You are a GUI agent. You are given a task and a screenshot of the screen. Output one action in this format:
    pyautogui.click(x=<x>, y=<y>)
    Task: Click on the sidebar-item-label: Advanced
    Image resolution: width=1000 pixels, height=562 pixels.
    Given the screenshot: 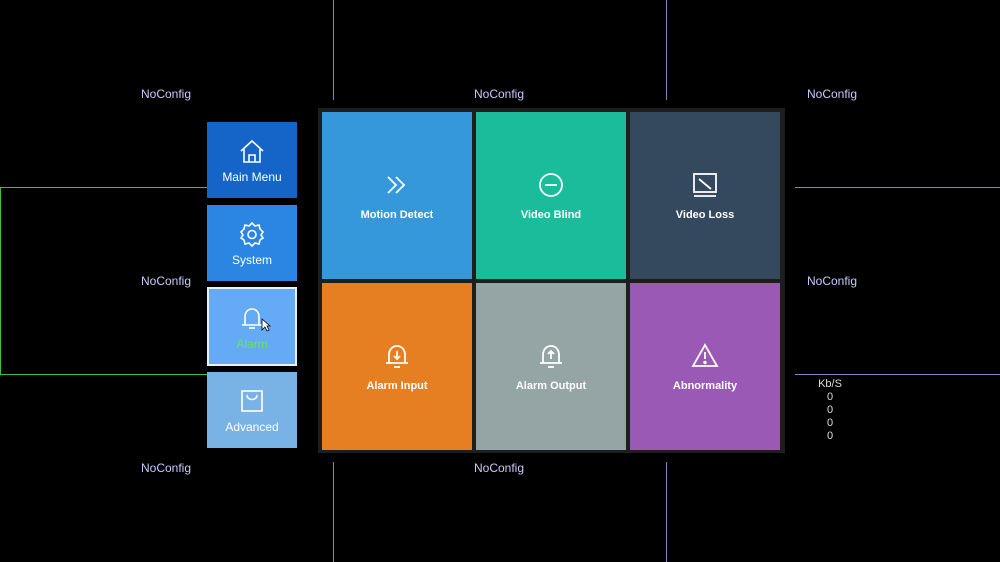 What is the action you would take?
    pyautogui.click(x=252, y=427)
    